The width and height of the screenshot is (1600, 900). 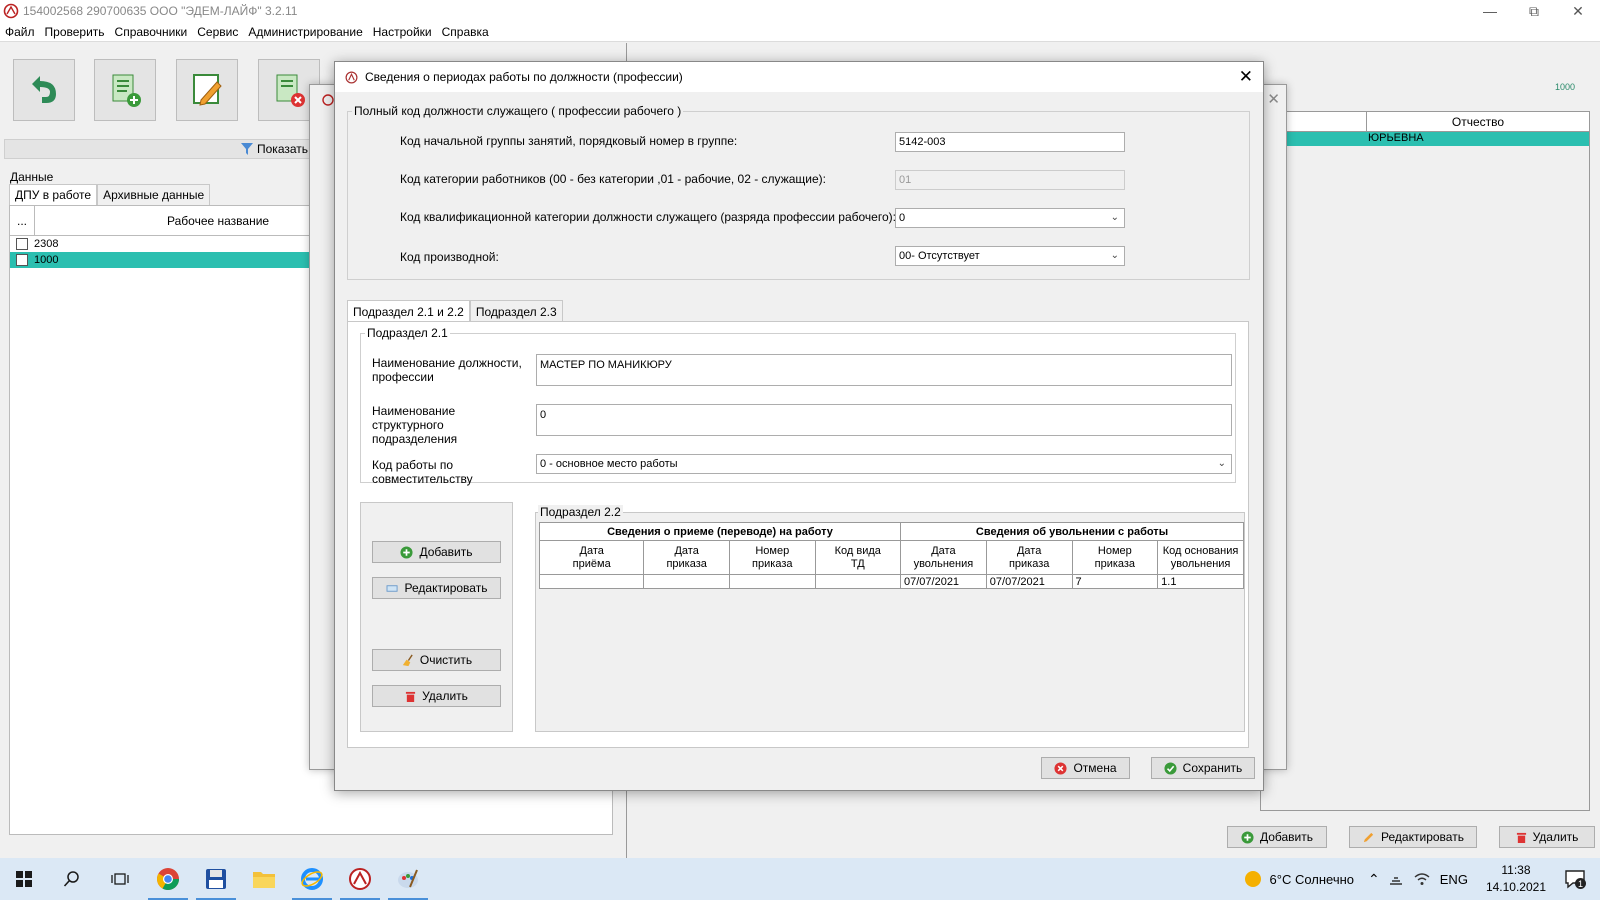 I want to click on task-view-button, so click(x=120, y=879).